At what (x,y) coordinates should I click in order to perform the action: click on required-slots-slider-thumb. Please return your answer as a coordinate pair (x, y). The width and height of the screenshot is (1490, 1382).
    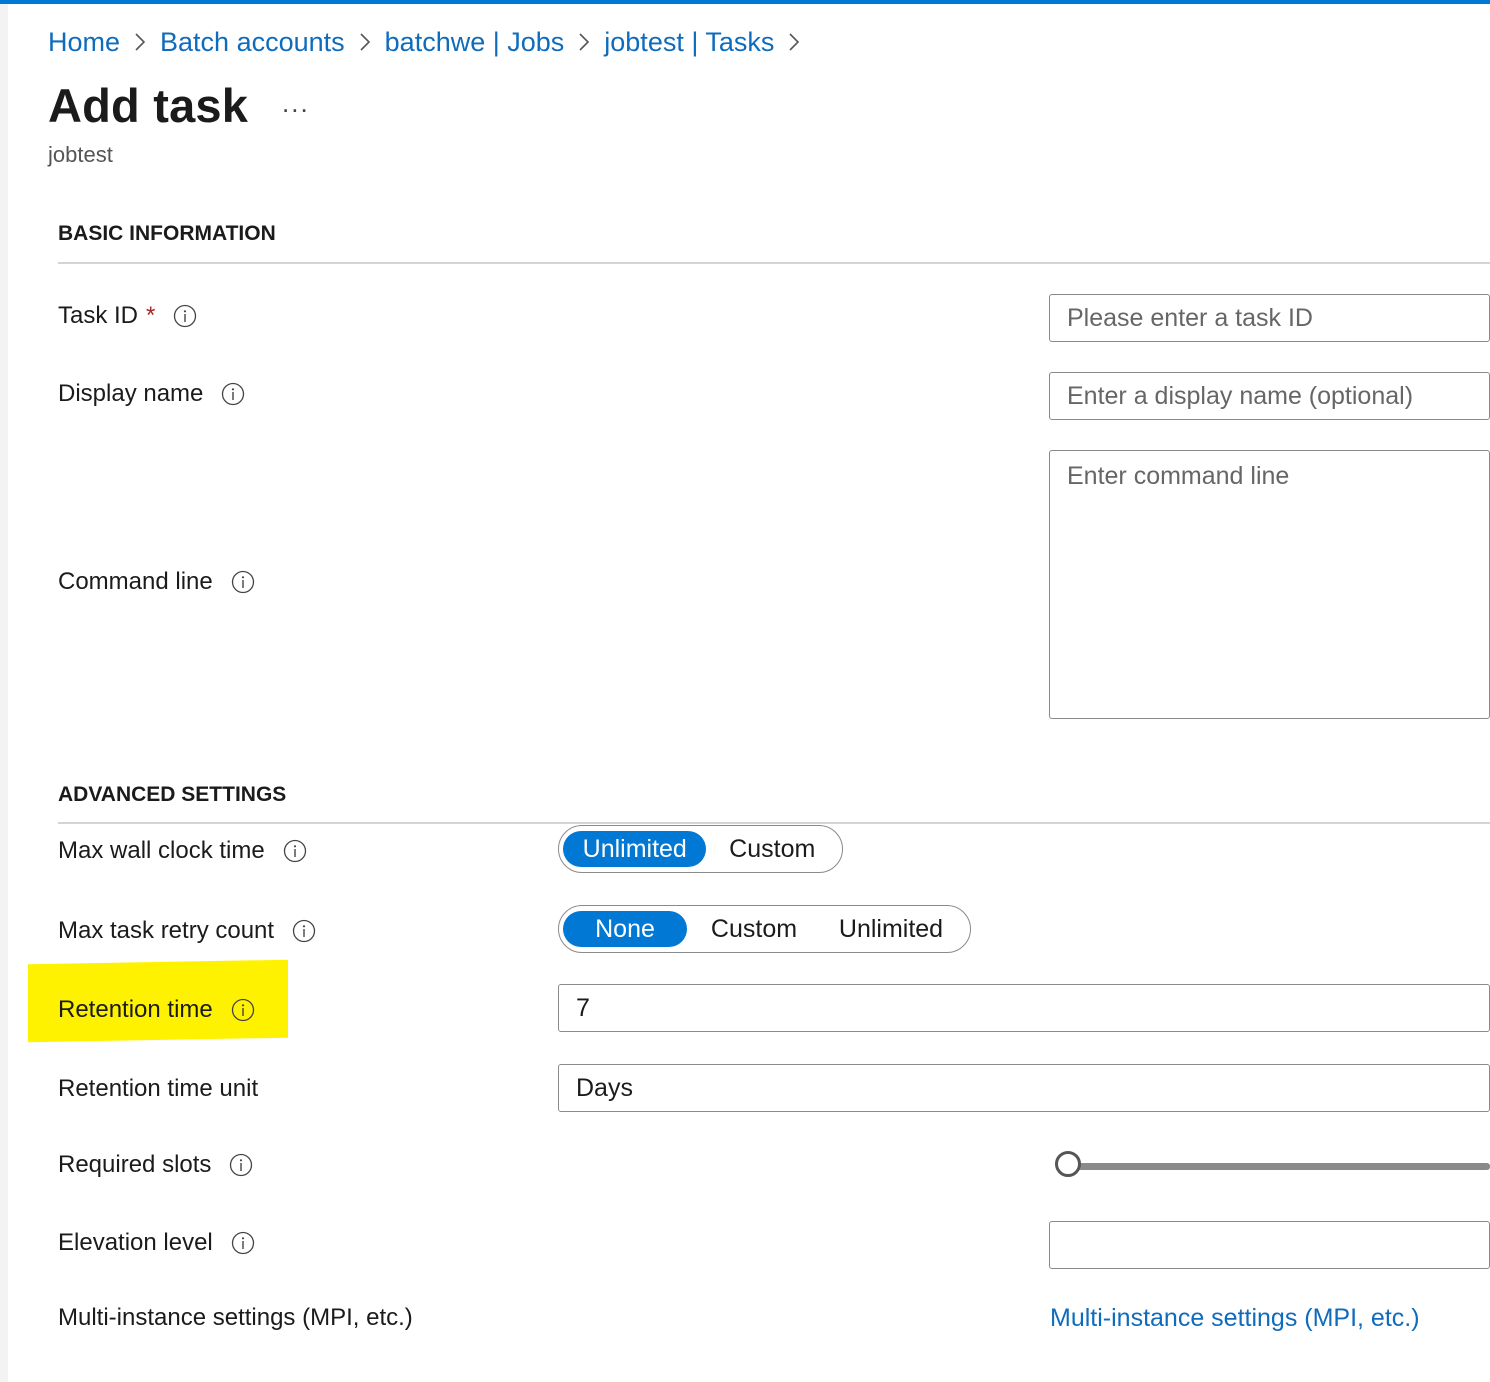
    Looking at the image, I should click on (1068, 1164).